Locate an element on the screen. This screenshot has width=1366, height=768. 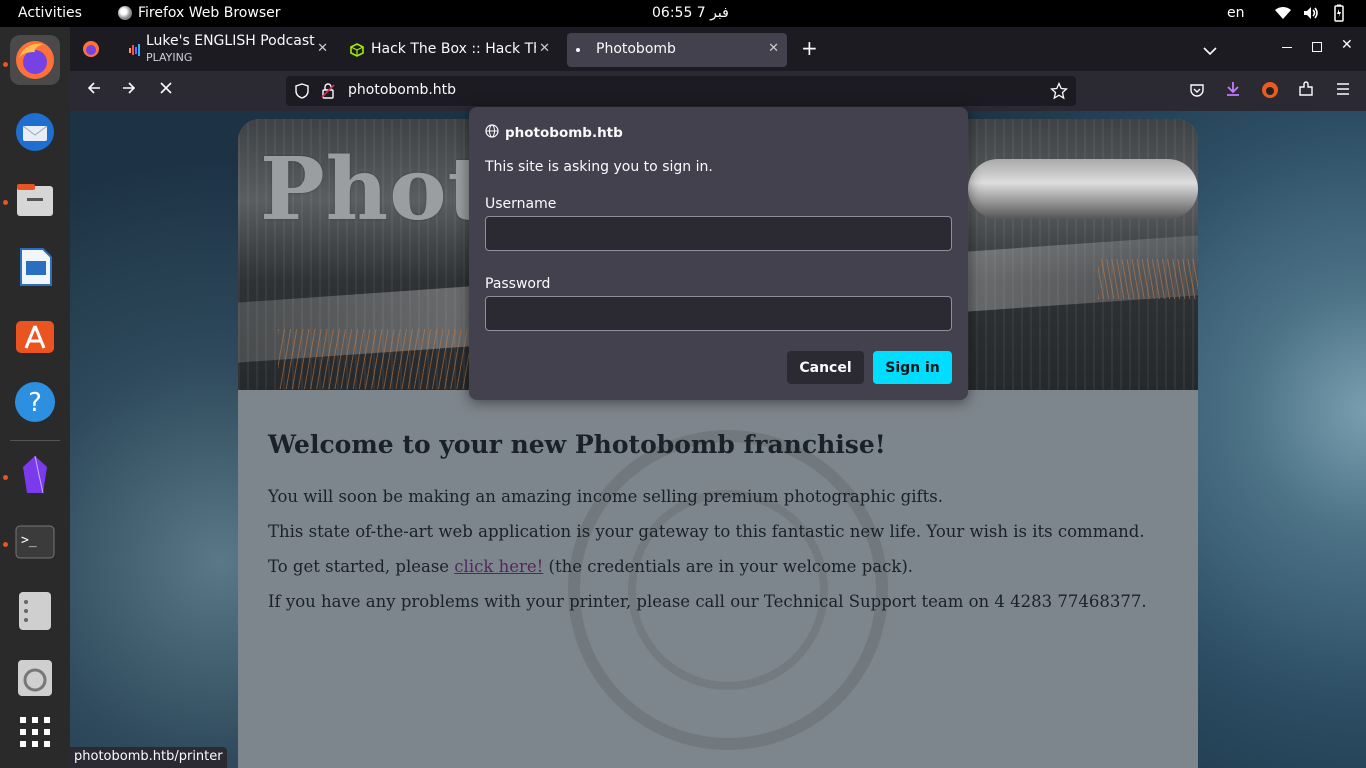
hackthebox-favicon-icon is located at coordinates (357, 52).